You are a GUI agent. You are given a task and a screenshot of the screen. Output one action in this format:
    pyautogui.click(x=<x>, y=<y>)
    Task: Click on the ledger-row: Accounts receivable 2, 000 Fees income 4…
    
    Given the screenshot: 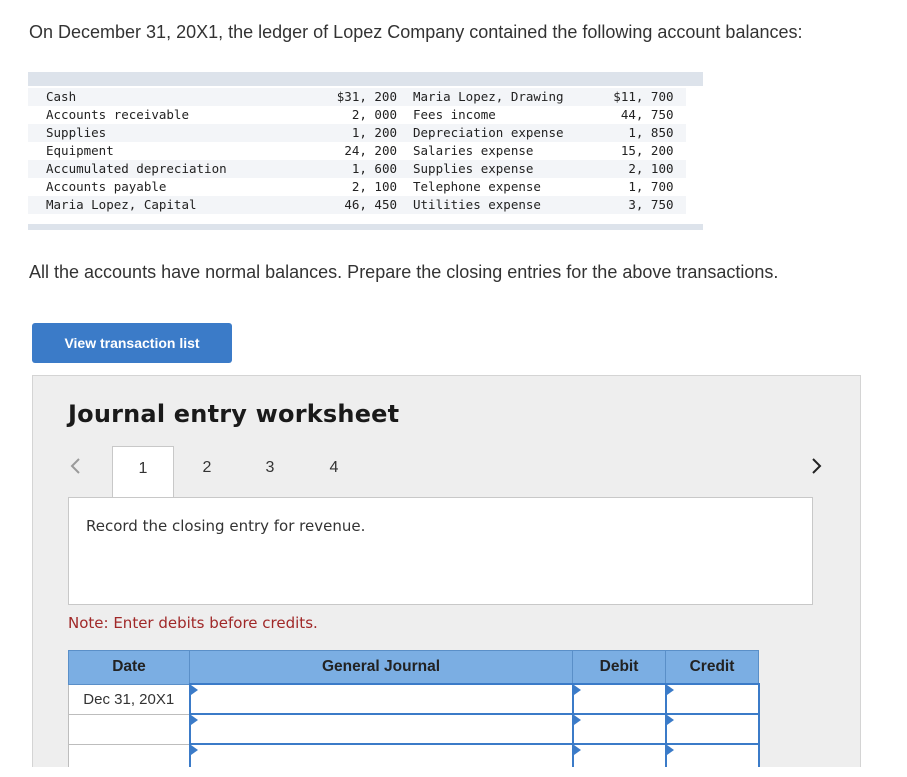 What is the action you would take?
    pyautogui.click(x=357, y=115)
    